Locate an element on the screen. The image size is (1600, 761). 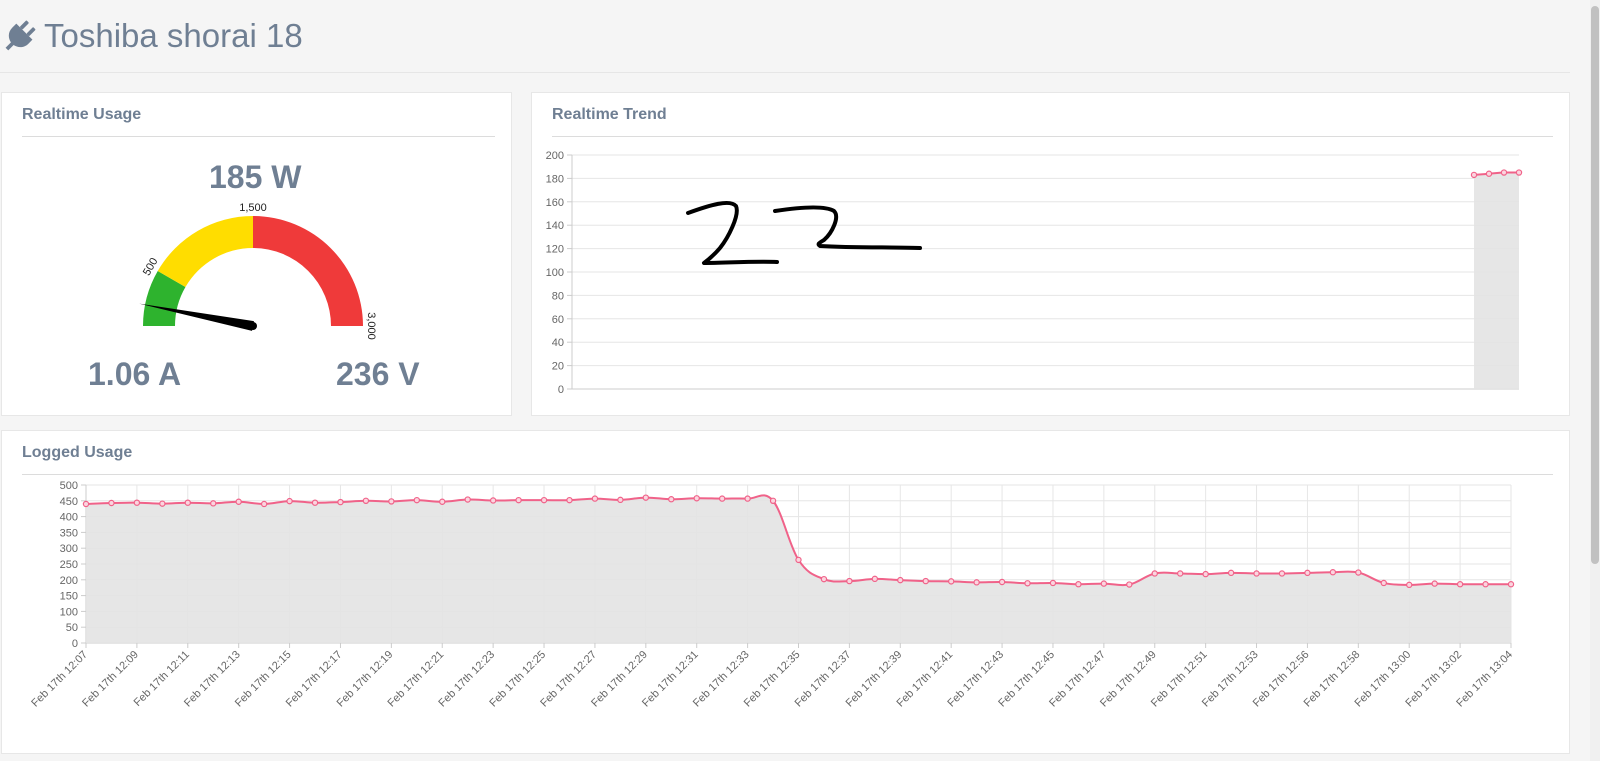
y-tick-label: 140 is located at coordinates (555, 226).